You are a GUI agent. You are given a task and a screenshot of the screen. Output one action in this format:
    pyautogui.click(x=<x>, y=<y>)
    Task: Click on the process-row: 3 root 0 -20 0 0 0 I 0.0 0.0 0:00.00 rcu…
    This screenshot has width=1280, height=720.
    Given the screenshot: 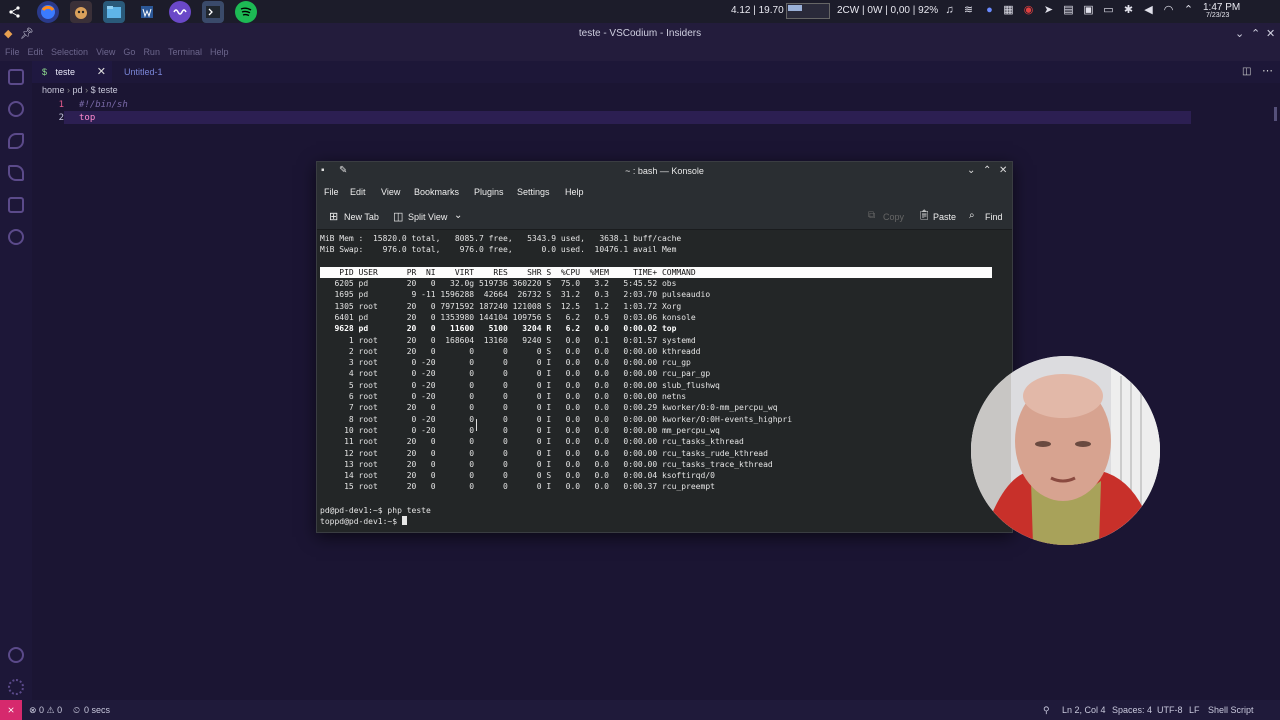 What is the action you would take?
    pyautogui.click(x=505, y=363)
    